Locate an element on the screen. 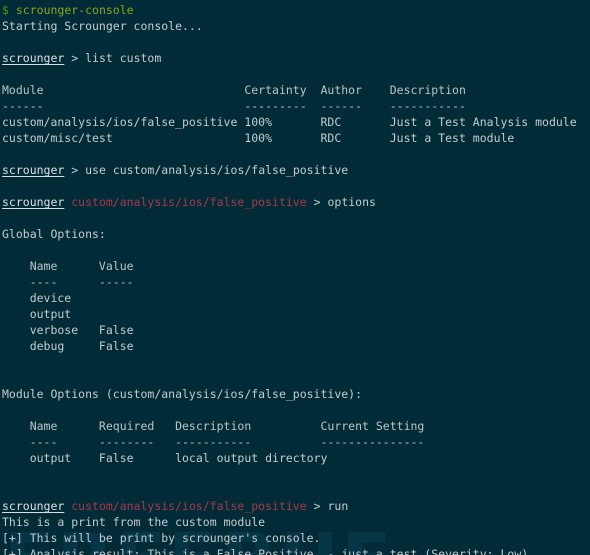 The image size is (590, 555). command-options: options is located at coordinates (351, 202).